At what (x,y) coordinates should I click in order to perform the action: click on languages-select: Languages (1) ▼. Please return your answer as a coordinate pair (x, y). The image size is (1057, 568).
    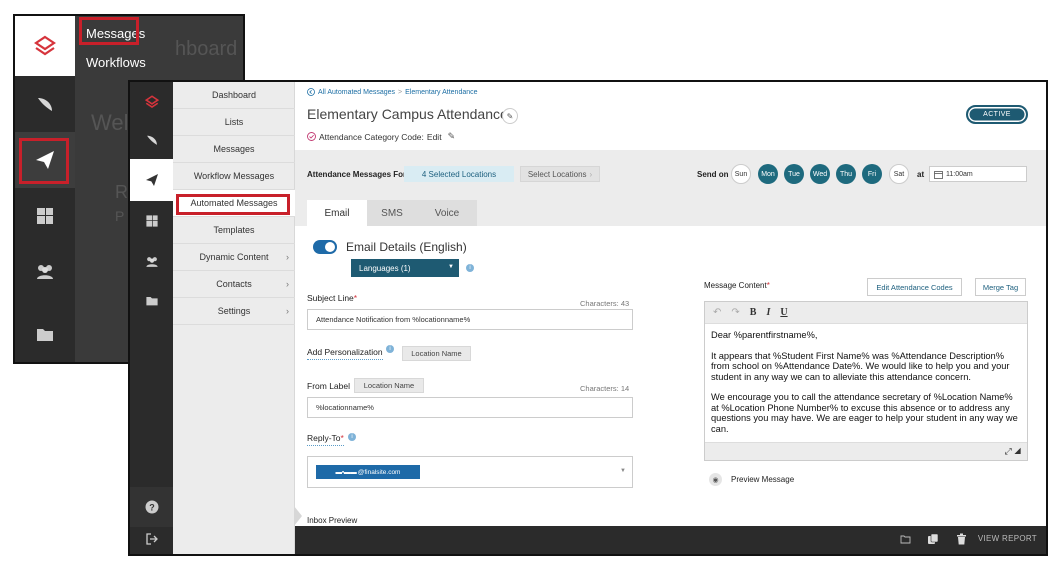
    Looking at the image, I should click on (405, 268).